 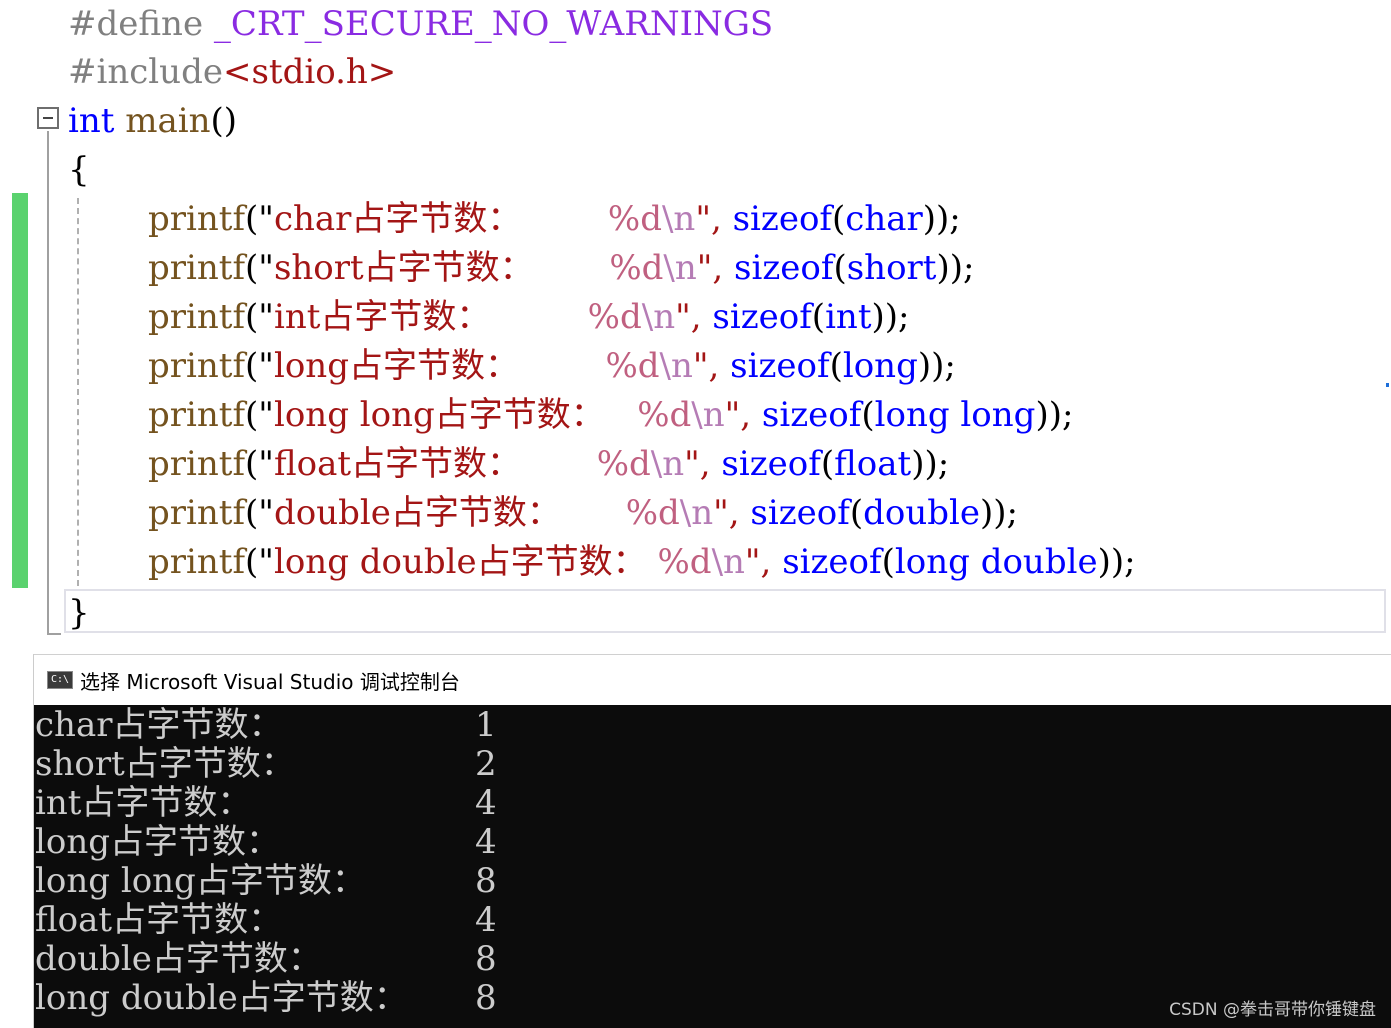 I want to click on code-line-define: #define _CRT_SECURE_NO_WARNINGS, so click(x=420, y=24).